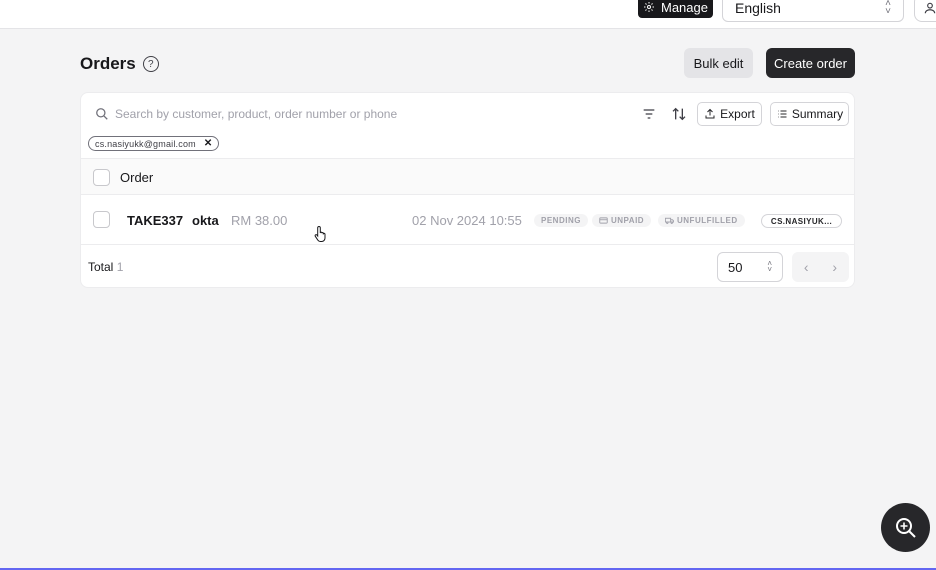 This screenshot has width=936, height=570. I want to click on export-label: Export, so click(737, 114).